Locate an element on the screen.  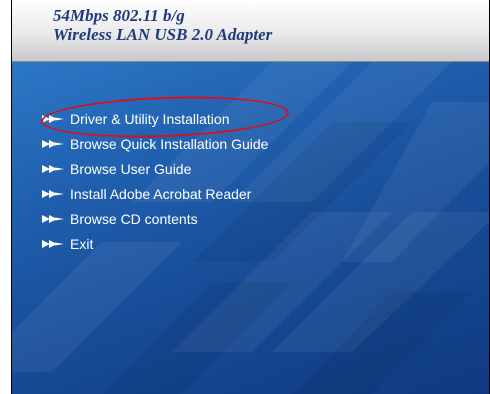
menu-item-label: Browse Quick Installation Guide is located at coordinates (169, 143).